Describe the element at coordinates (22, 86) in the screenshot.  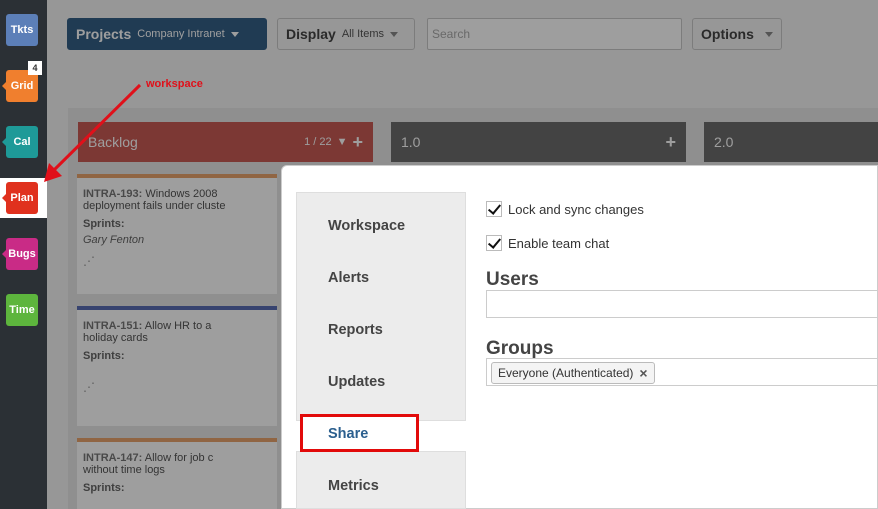
I see `rail-label: Grid` at that location.